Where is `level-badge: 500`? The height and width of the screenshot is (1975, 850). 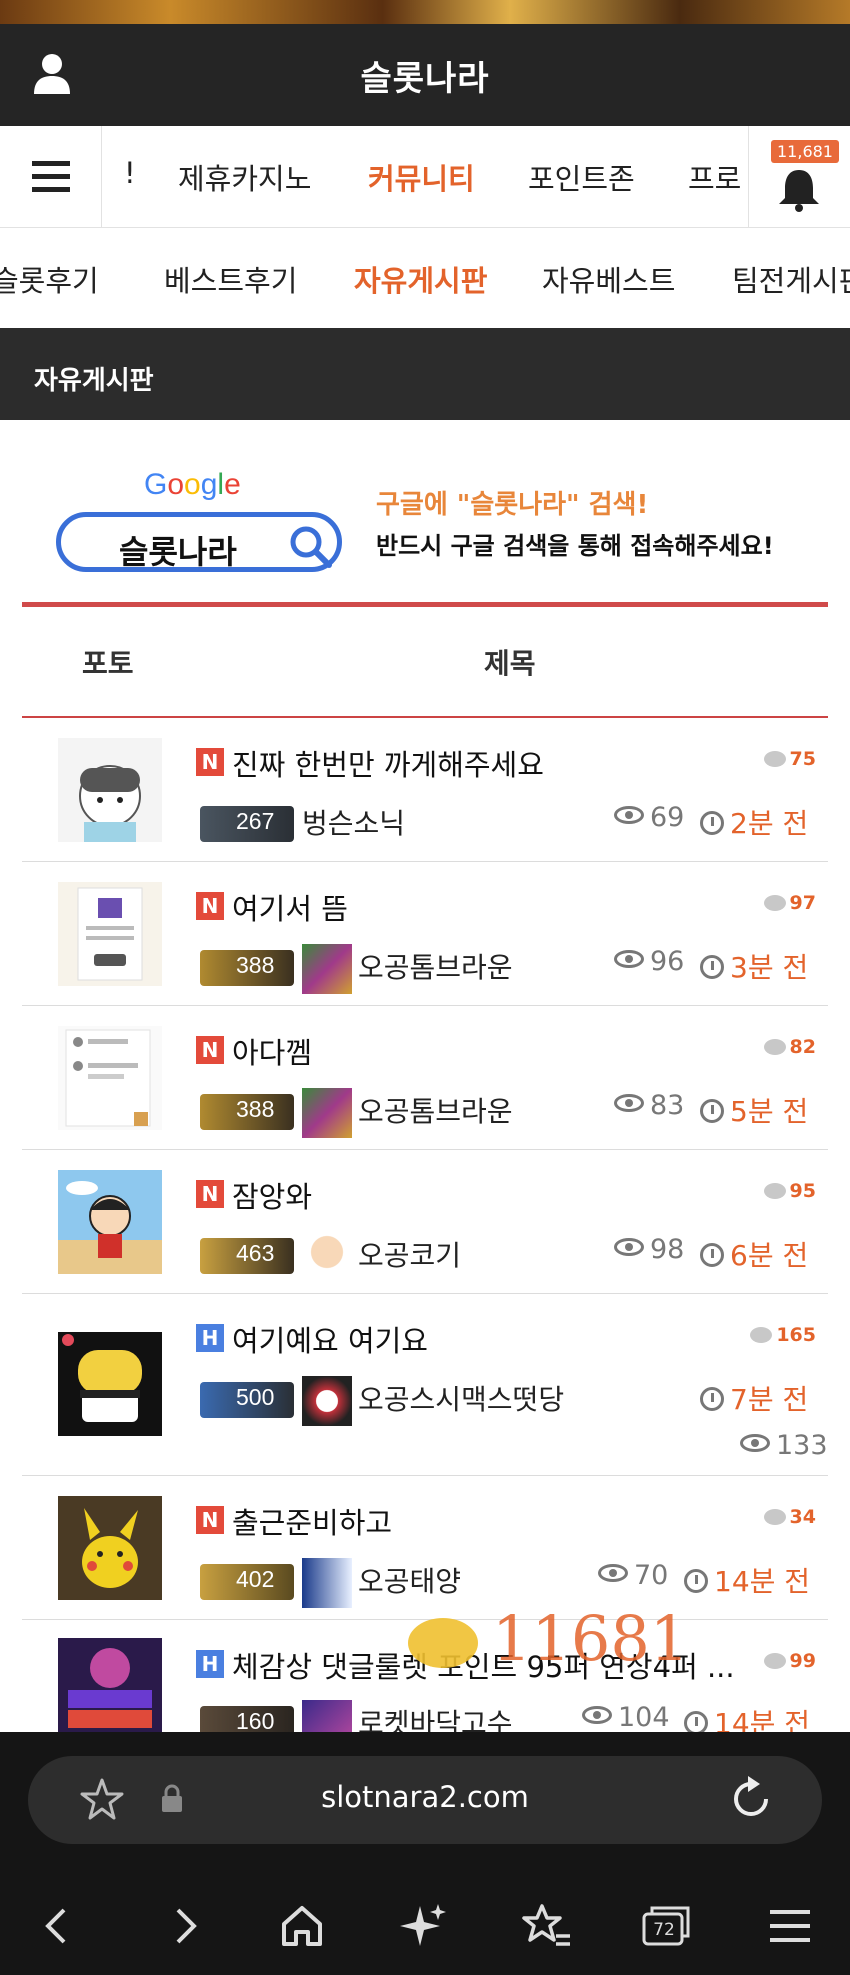 level-badge: 500 is located at coordinates (247, 1400).